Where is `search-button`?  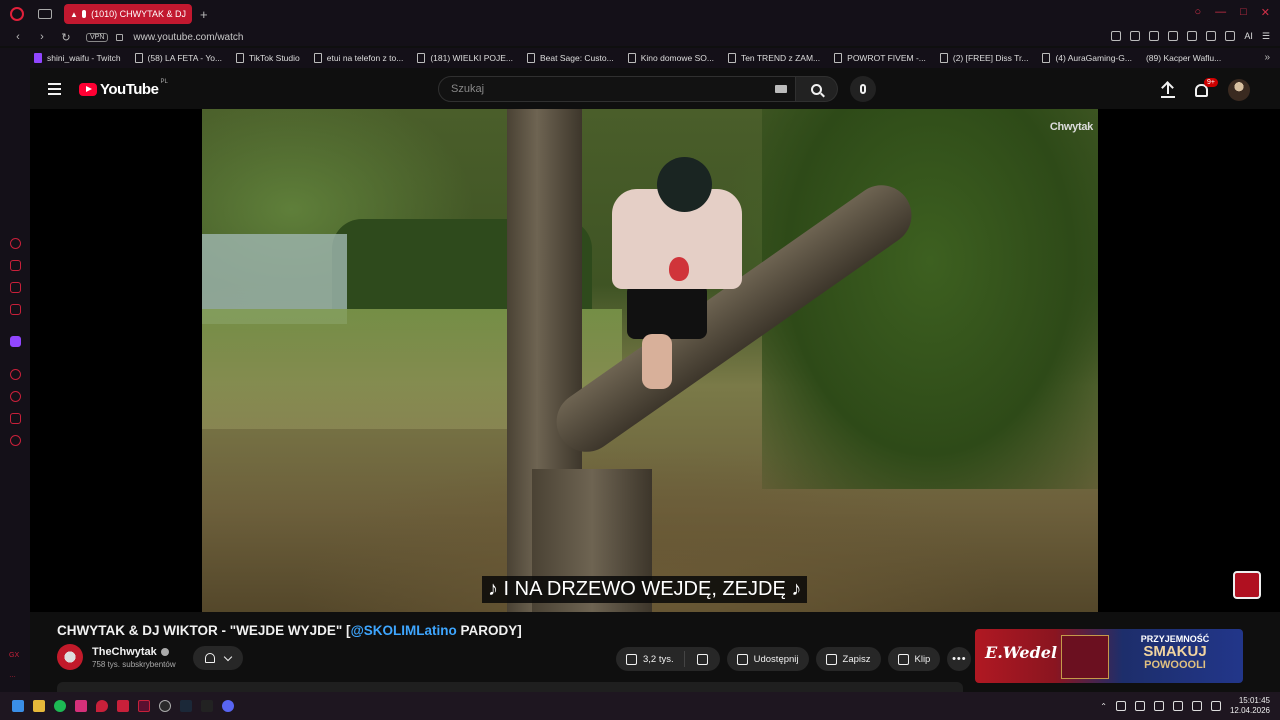
search-button is located at coordinates (817, 89).